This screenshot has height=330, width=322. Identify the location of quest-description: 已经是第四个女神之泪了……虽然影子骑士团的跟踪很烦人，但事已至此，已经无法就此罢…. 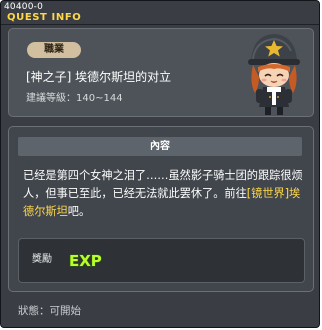
(164, 194).